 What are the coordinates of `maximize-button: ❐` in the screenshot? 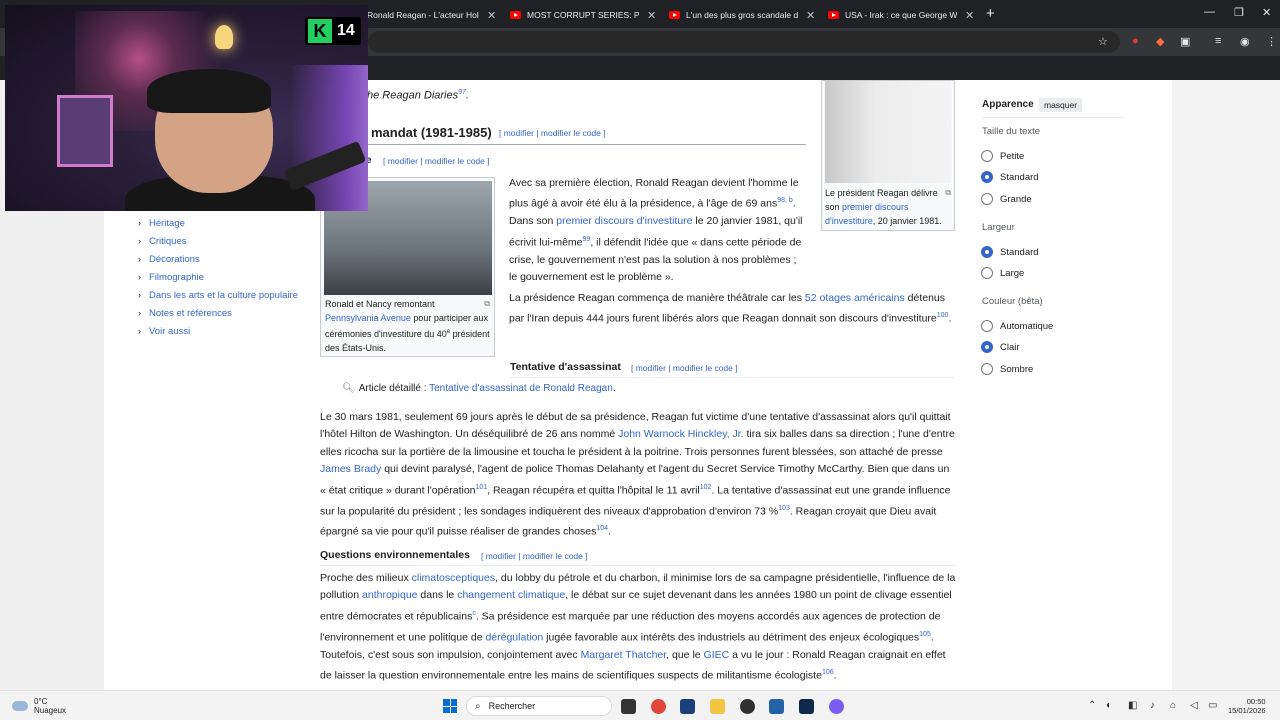 It's located at (1239, 12).